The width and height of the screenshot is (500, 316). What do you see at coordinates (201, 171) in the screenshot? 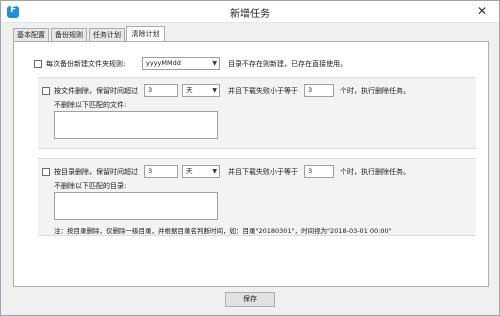
I see `dir-unit-select: 天 ▼` at bounding box center [201, 171].